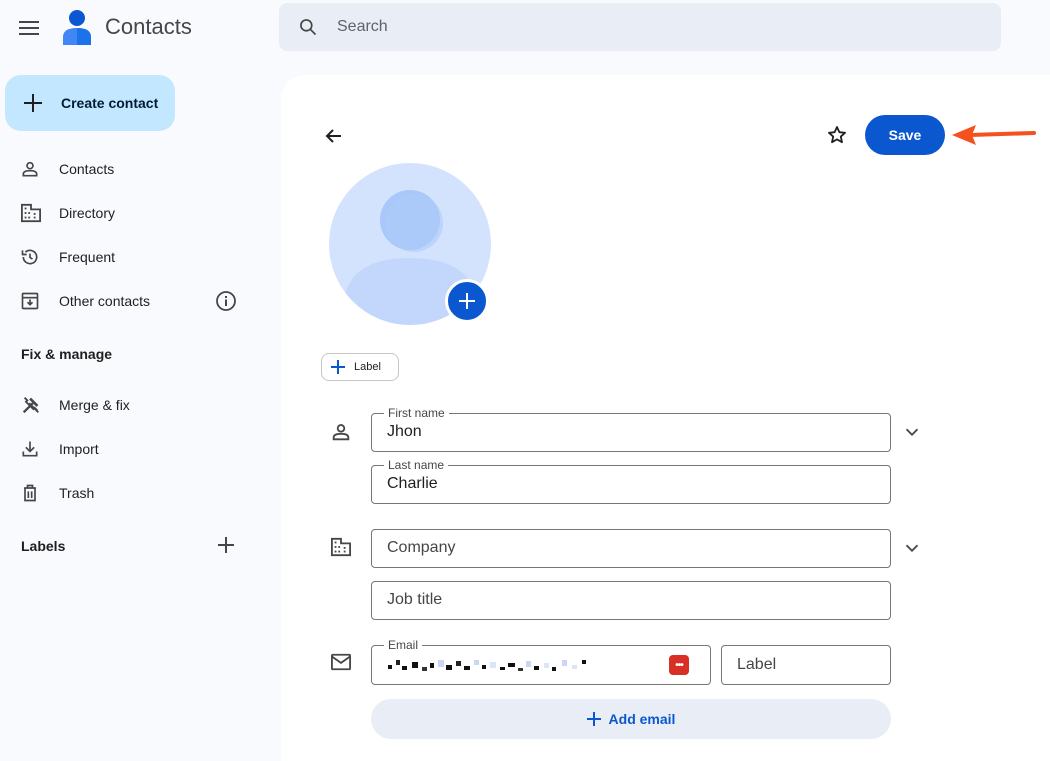 The image size is (1050, 761). I want to click on sidebar-item-directory: Directory, so click(140, 213).